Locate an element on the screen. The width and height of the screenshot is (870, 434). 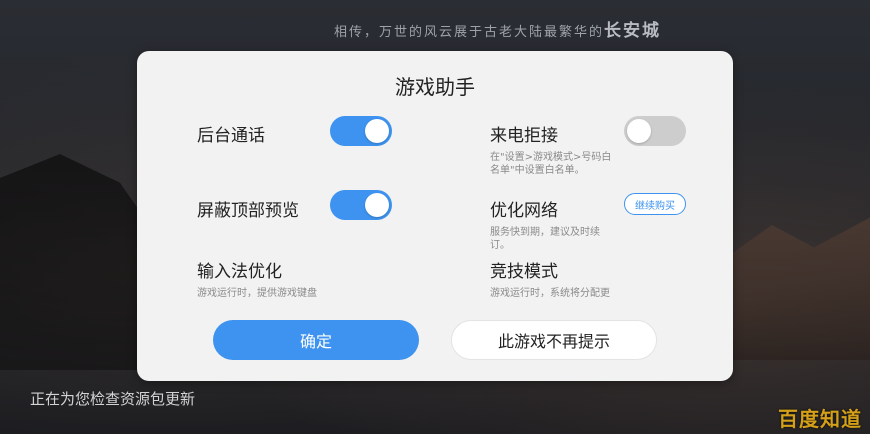
tagline-city: 长安城 is located at coordinates (633, 31).